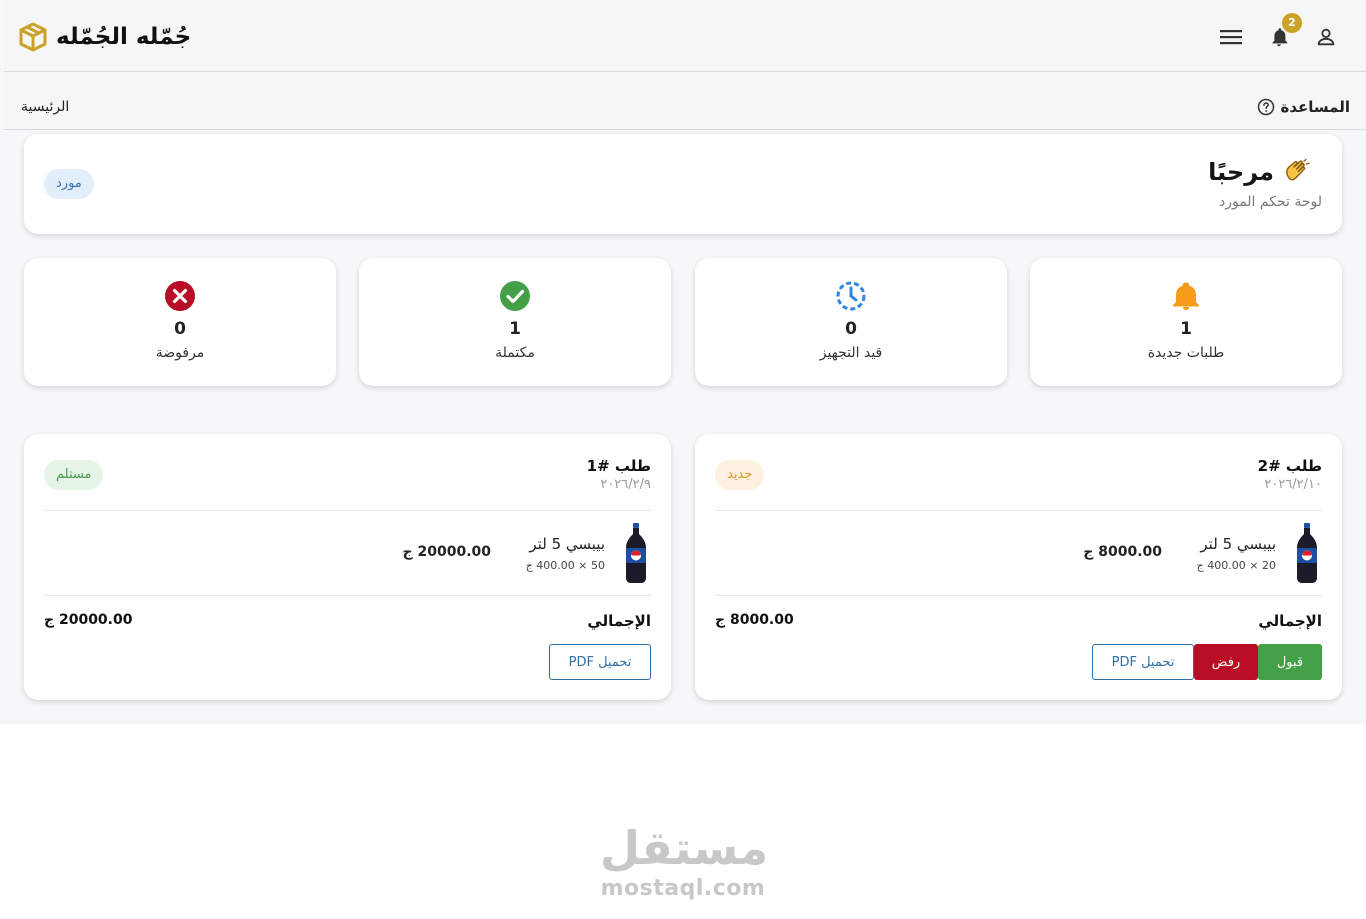  Describe the element at coordinates (1186, 296) in the screenshot. I see `bell-icon` at that location.